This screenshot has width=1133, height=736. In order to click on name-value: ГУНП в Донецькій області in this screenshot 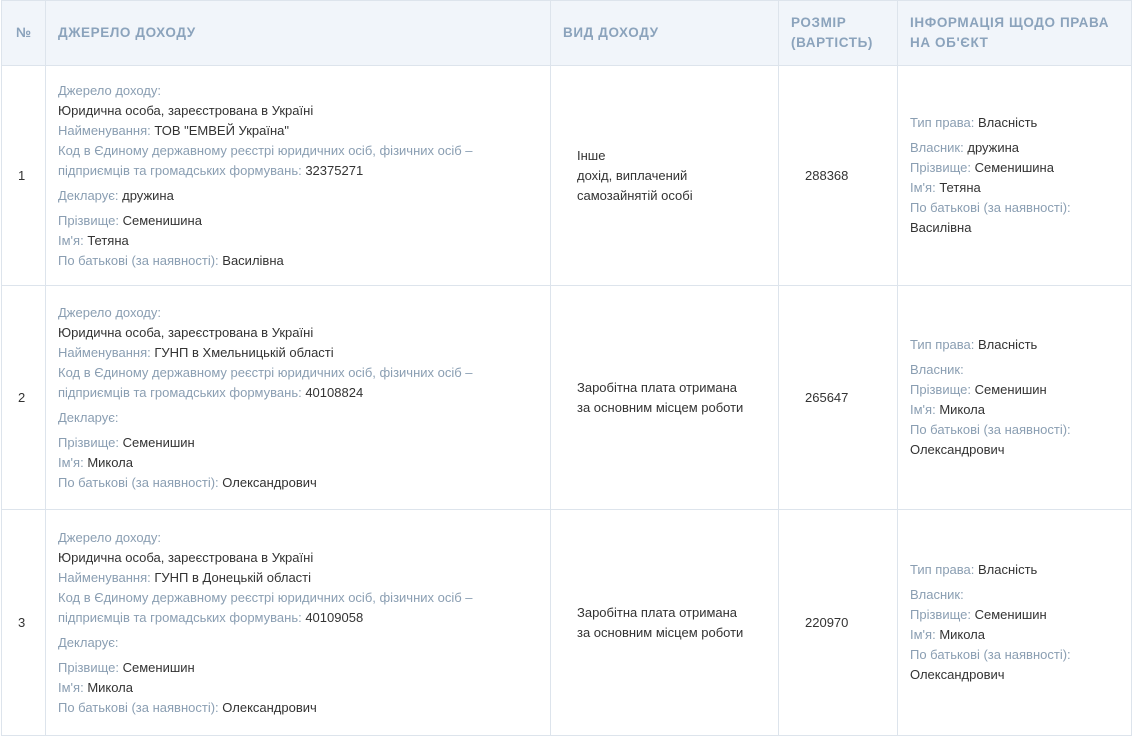, I will do `click(233, 577)`.